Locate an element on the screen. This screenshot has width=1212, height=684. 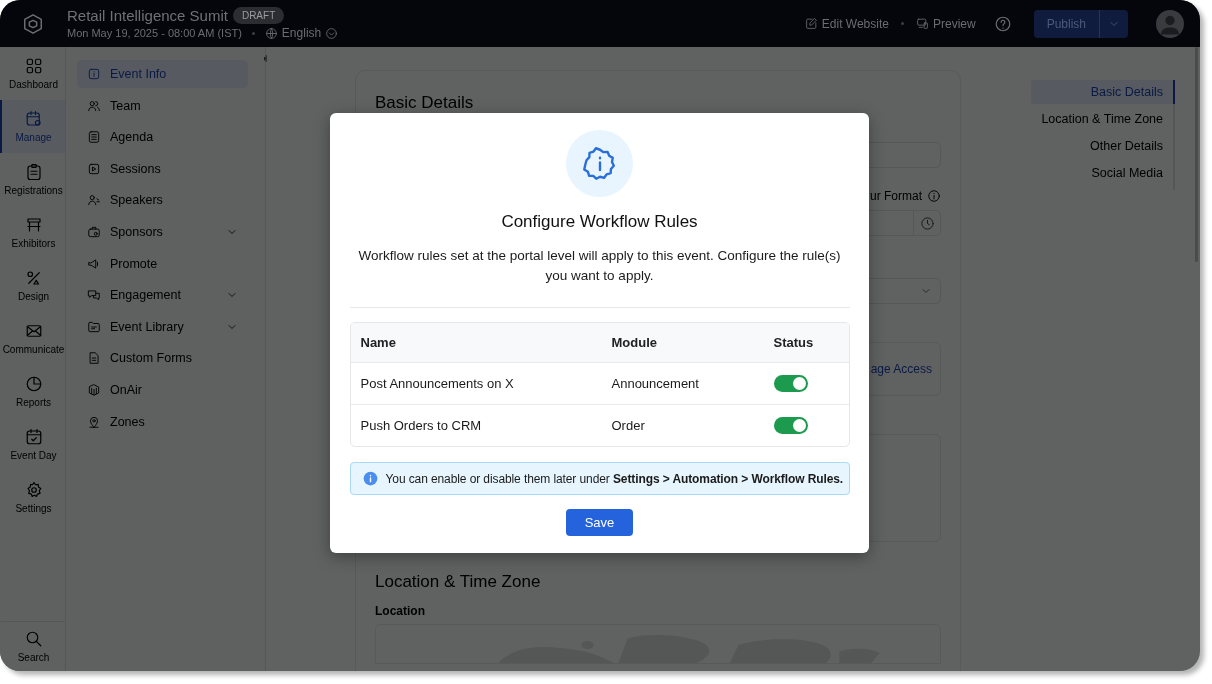
rail-item: Settings is located at coordinates (32, 497).